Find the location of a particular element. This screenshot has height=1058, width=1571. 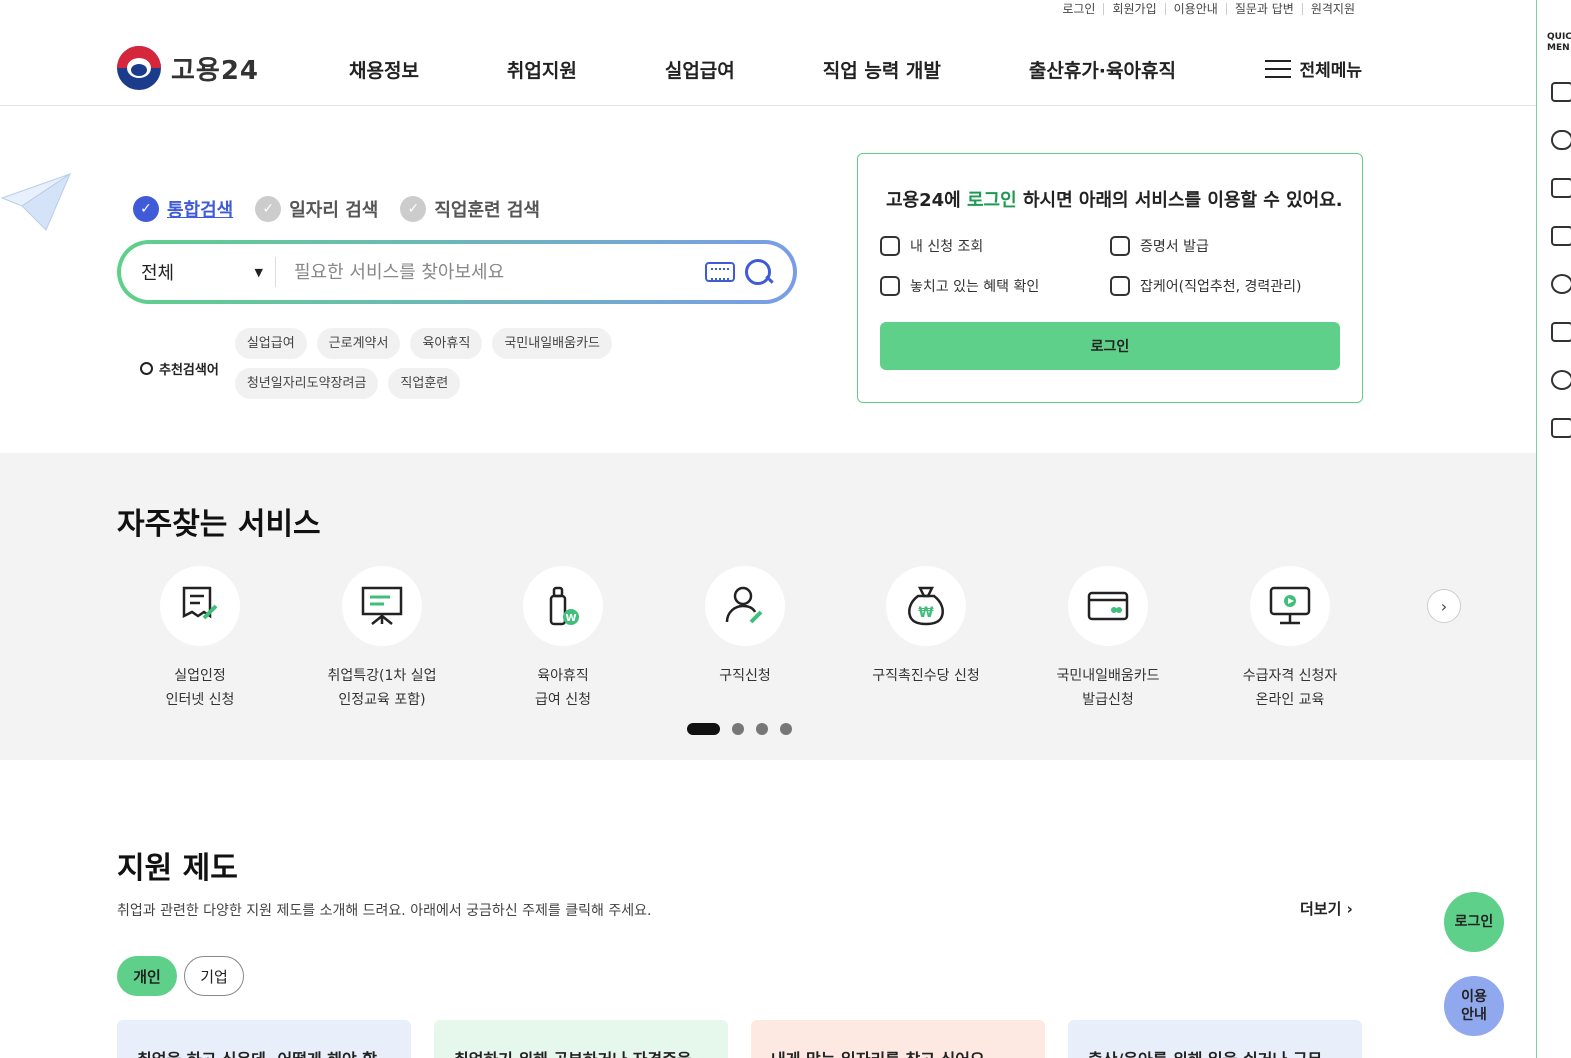

coin-icon is located at coordinates (1561, 380).